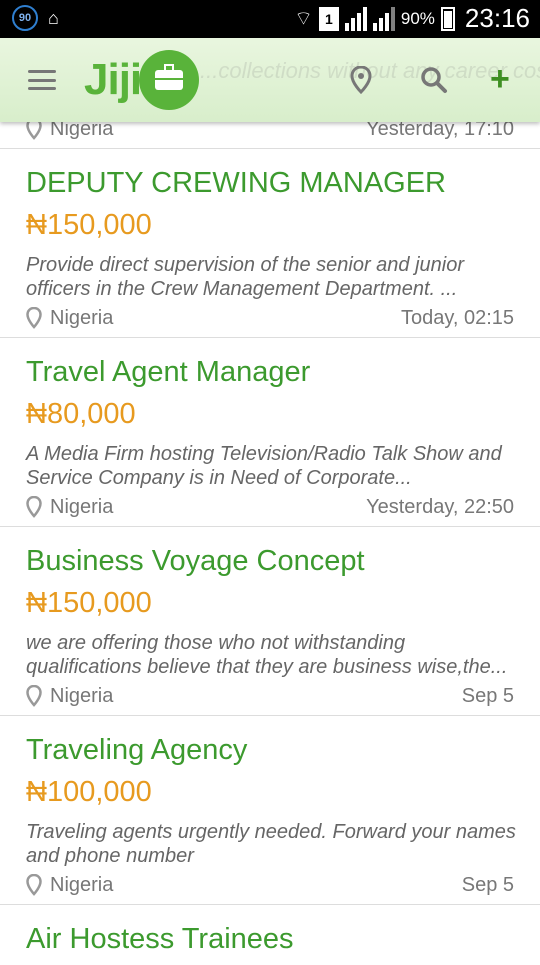 This screenshot has width=540, height=965. I want to click on list-item: Air Hostess Trainees, so click(270, 935).